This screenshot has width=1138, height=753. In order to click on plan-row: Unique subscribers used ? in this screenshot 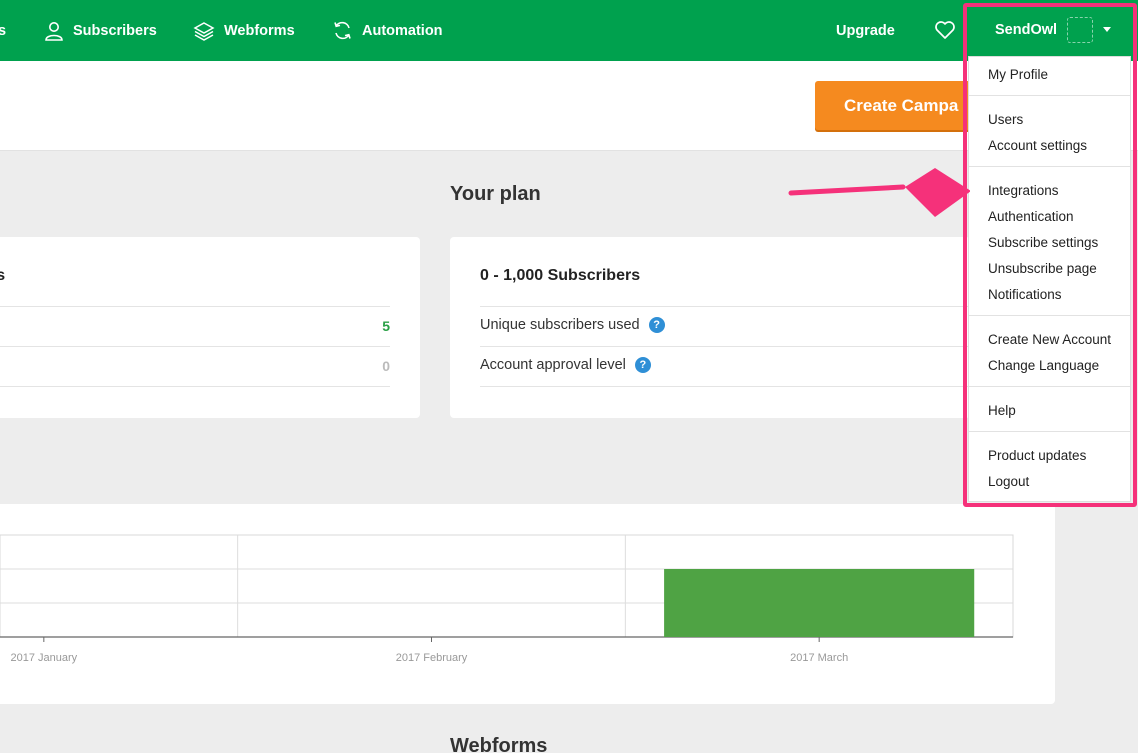, I will do `click(572, 325)`.